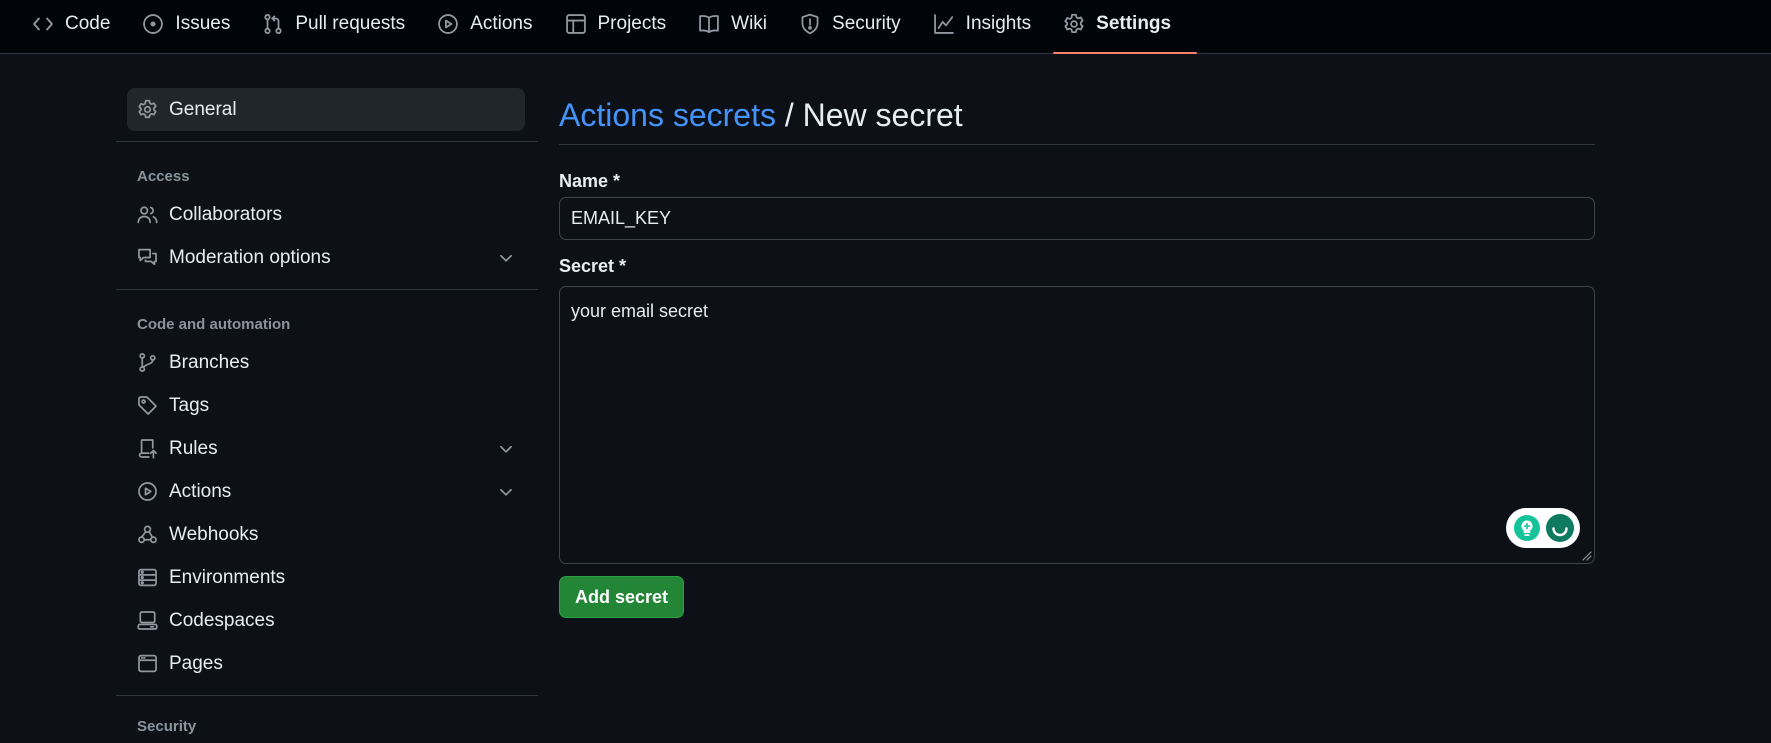 The width and height of the screenshot is (1771, 743). I want to click on tab-wiki: Wiki, so click(740, 27).